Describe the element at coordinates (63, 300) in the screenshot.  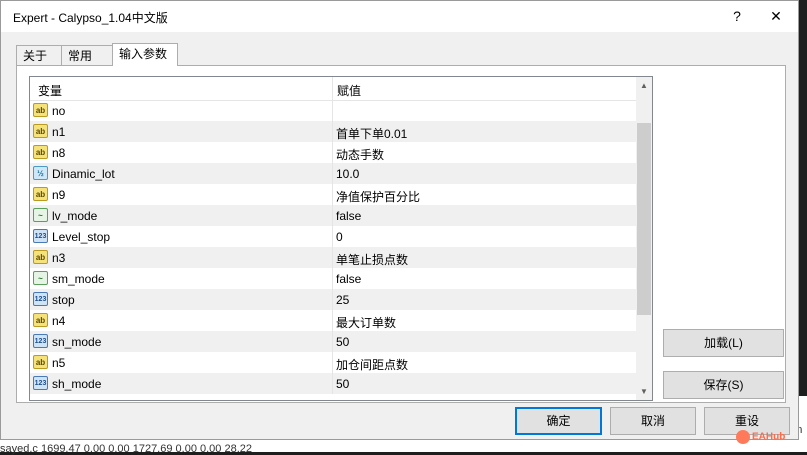
I see `param-name: stop` at that location.